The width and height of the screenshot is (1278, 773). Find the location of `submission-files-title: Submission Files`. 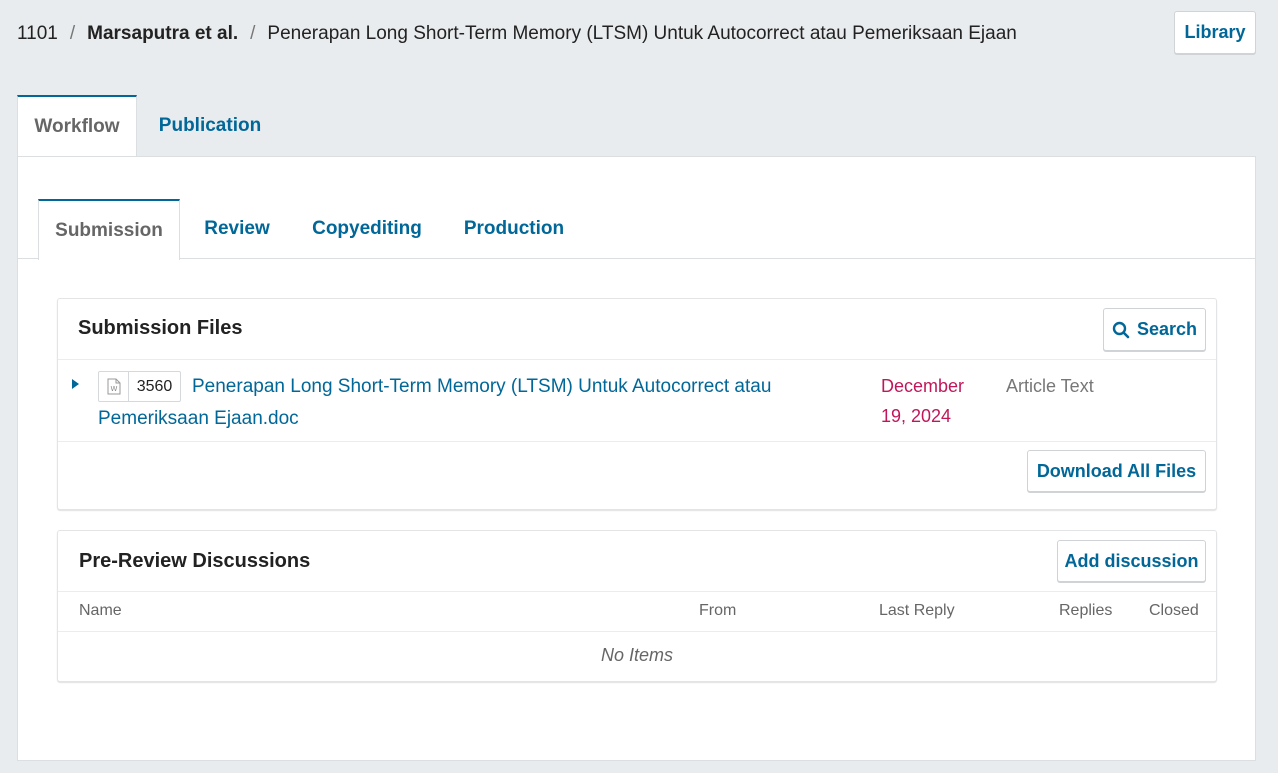

submission-files-title: Submission Files is located at coordinates (160, 328).